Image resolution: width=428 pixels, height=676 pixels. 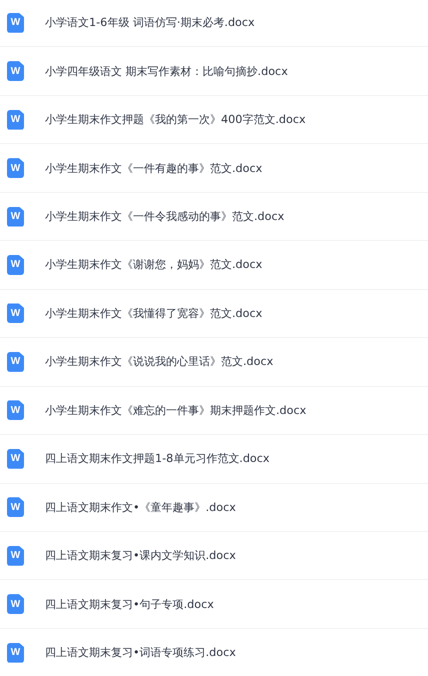 I want to click on file-name: 四上语文期末作文押题1-8单元习作范文.docx, so click(x=157, y=458).